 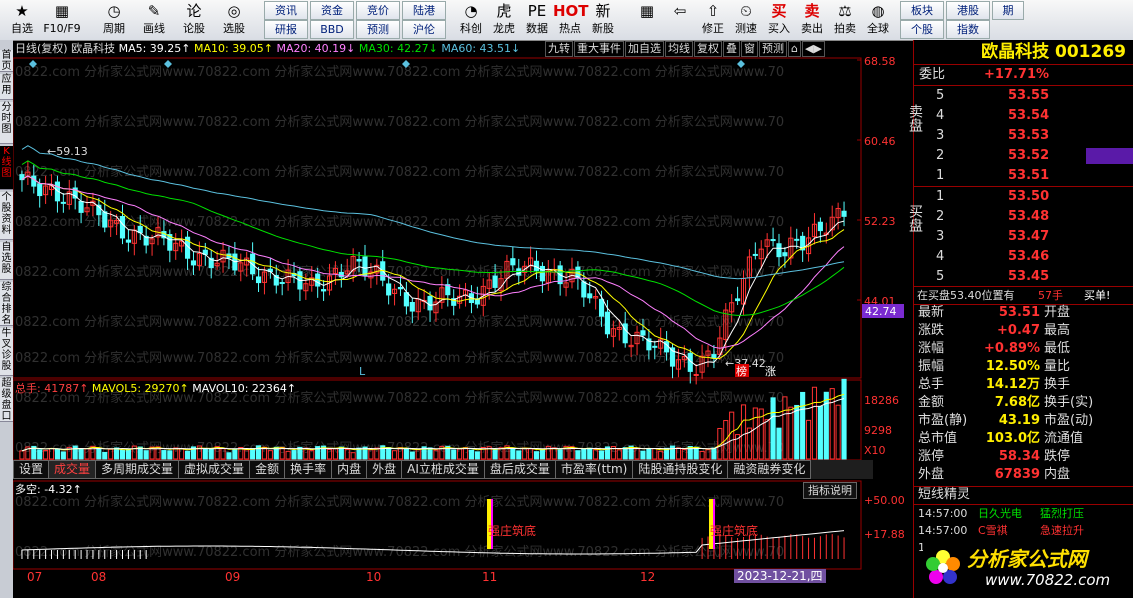 I want to click on chart-button-3: 均线, so click(x=679, y=49).